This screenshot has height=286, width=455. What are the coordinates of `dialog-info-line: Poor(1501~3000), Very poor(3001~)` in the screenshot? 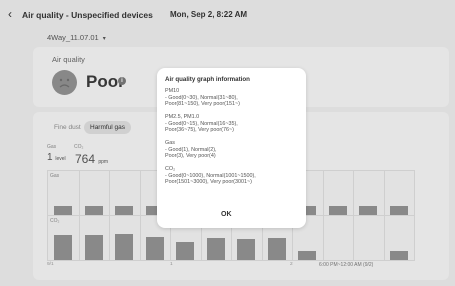 It's located at (208, 182).